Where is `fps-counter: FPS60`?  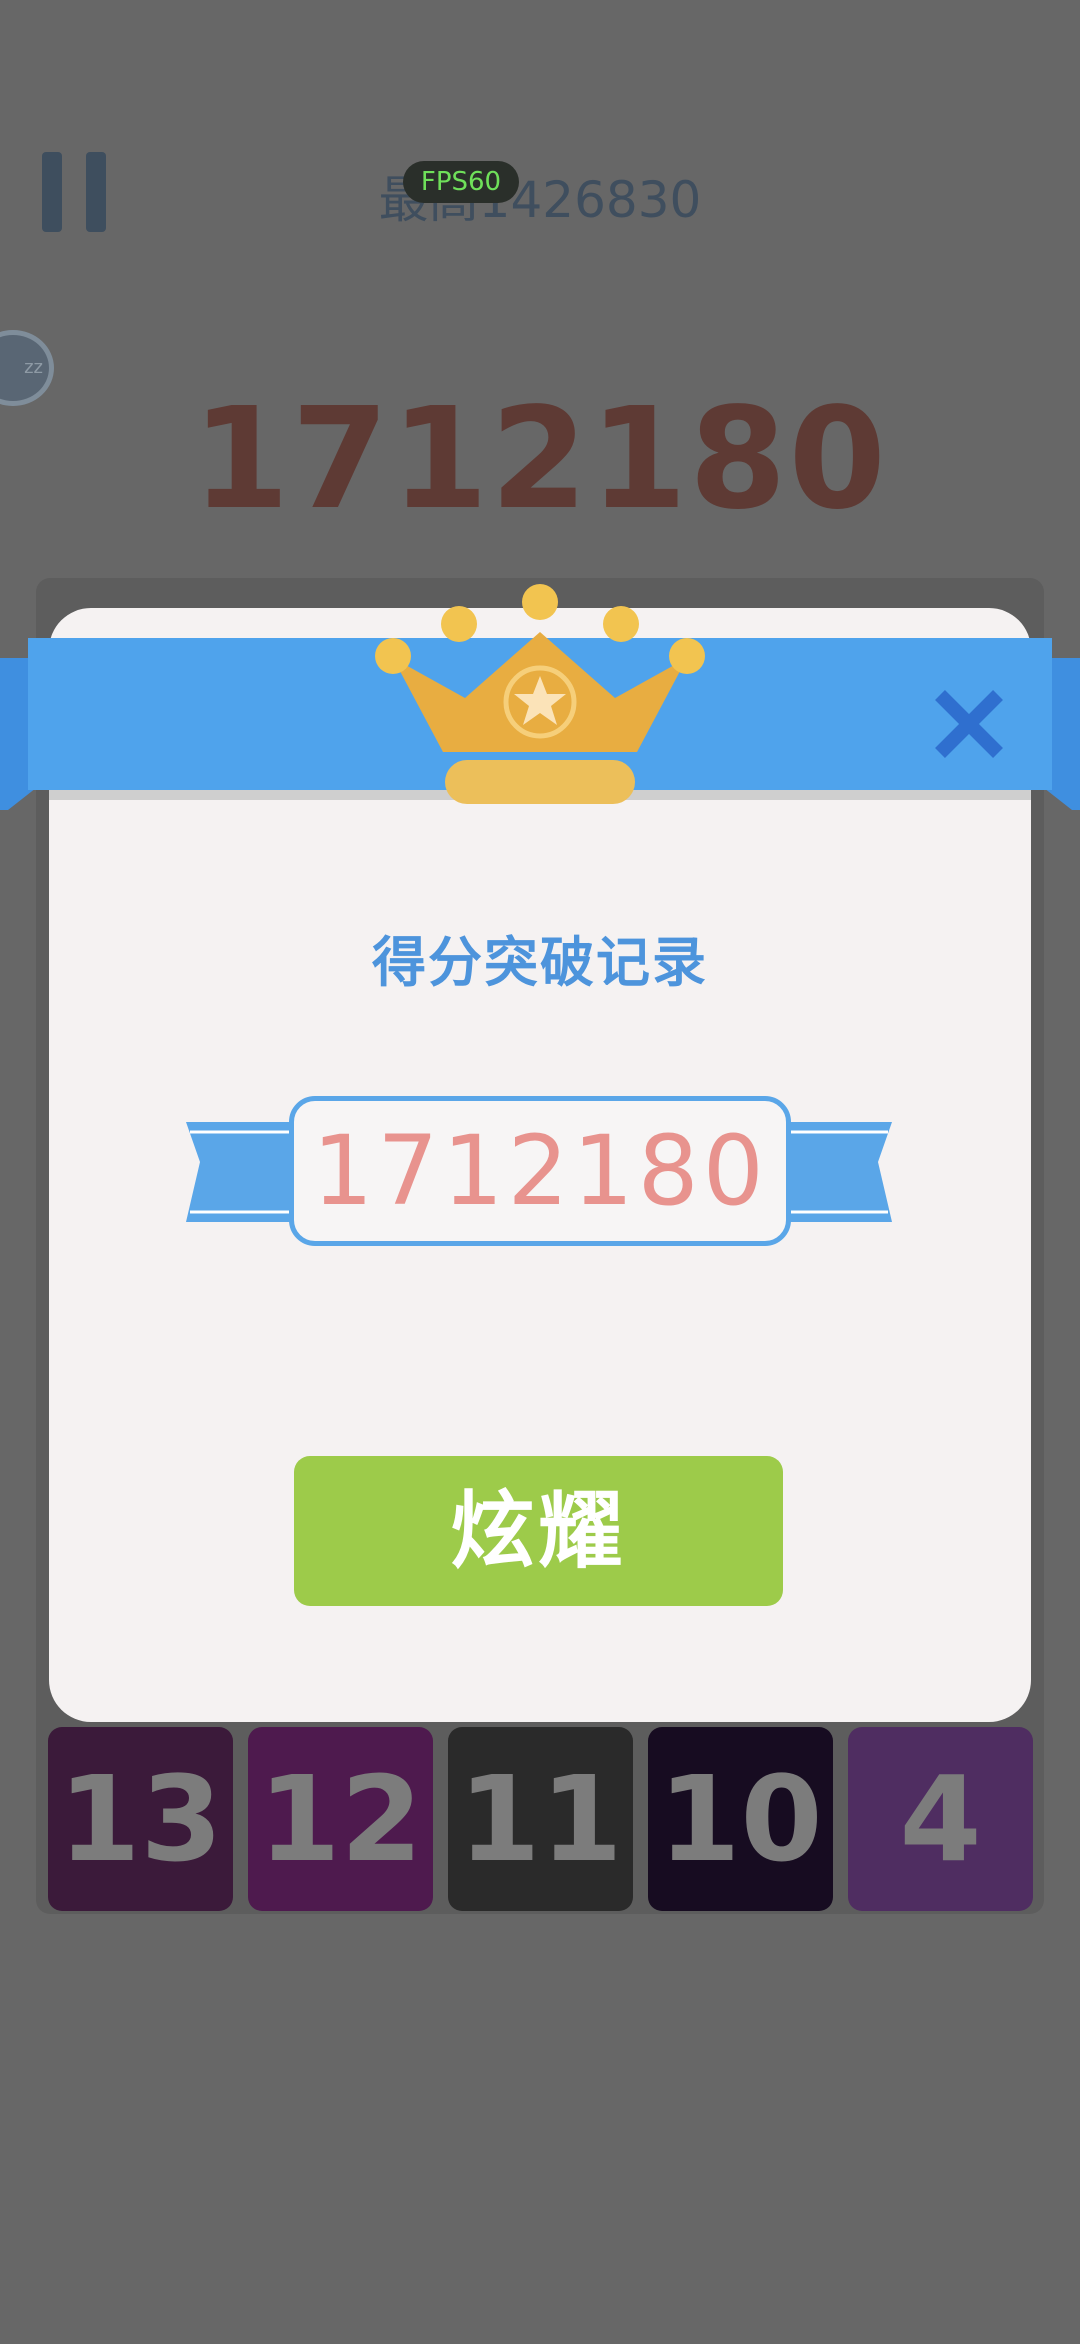
fps-counter: FPS60 is located at coordinates (461, 182).